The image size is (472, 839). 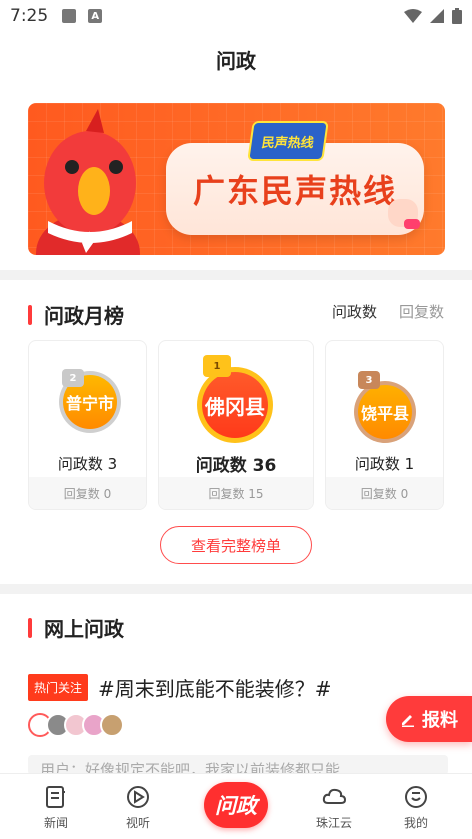 I want to click on nav-item-wenzheng: 问政, so click(x=236, y=805).